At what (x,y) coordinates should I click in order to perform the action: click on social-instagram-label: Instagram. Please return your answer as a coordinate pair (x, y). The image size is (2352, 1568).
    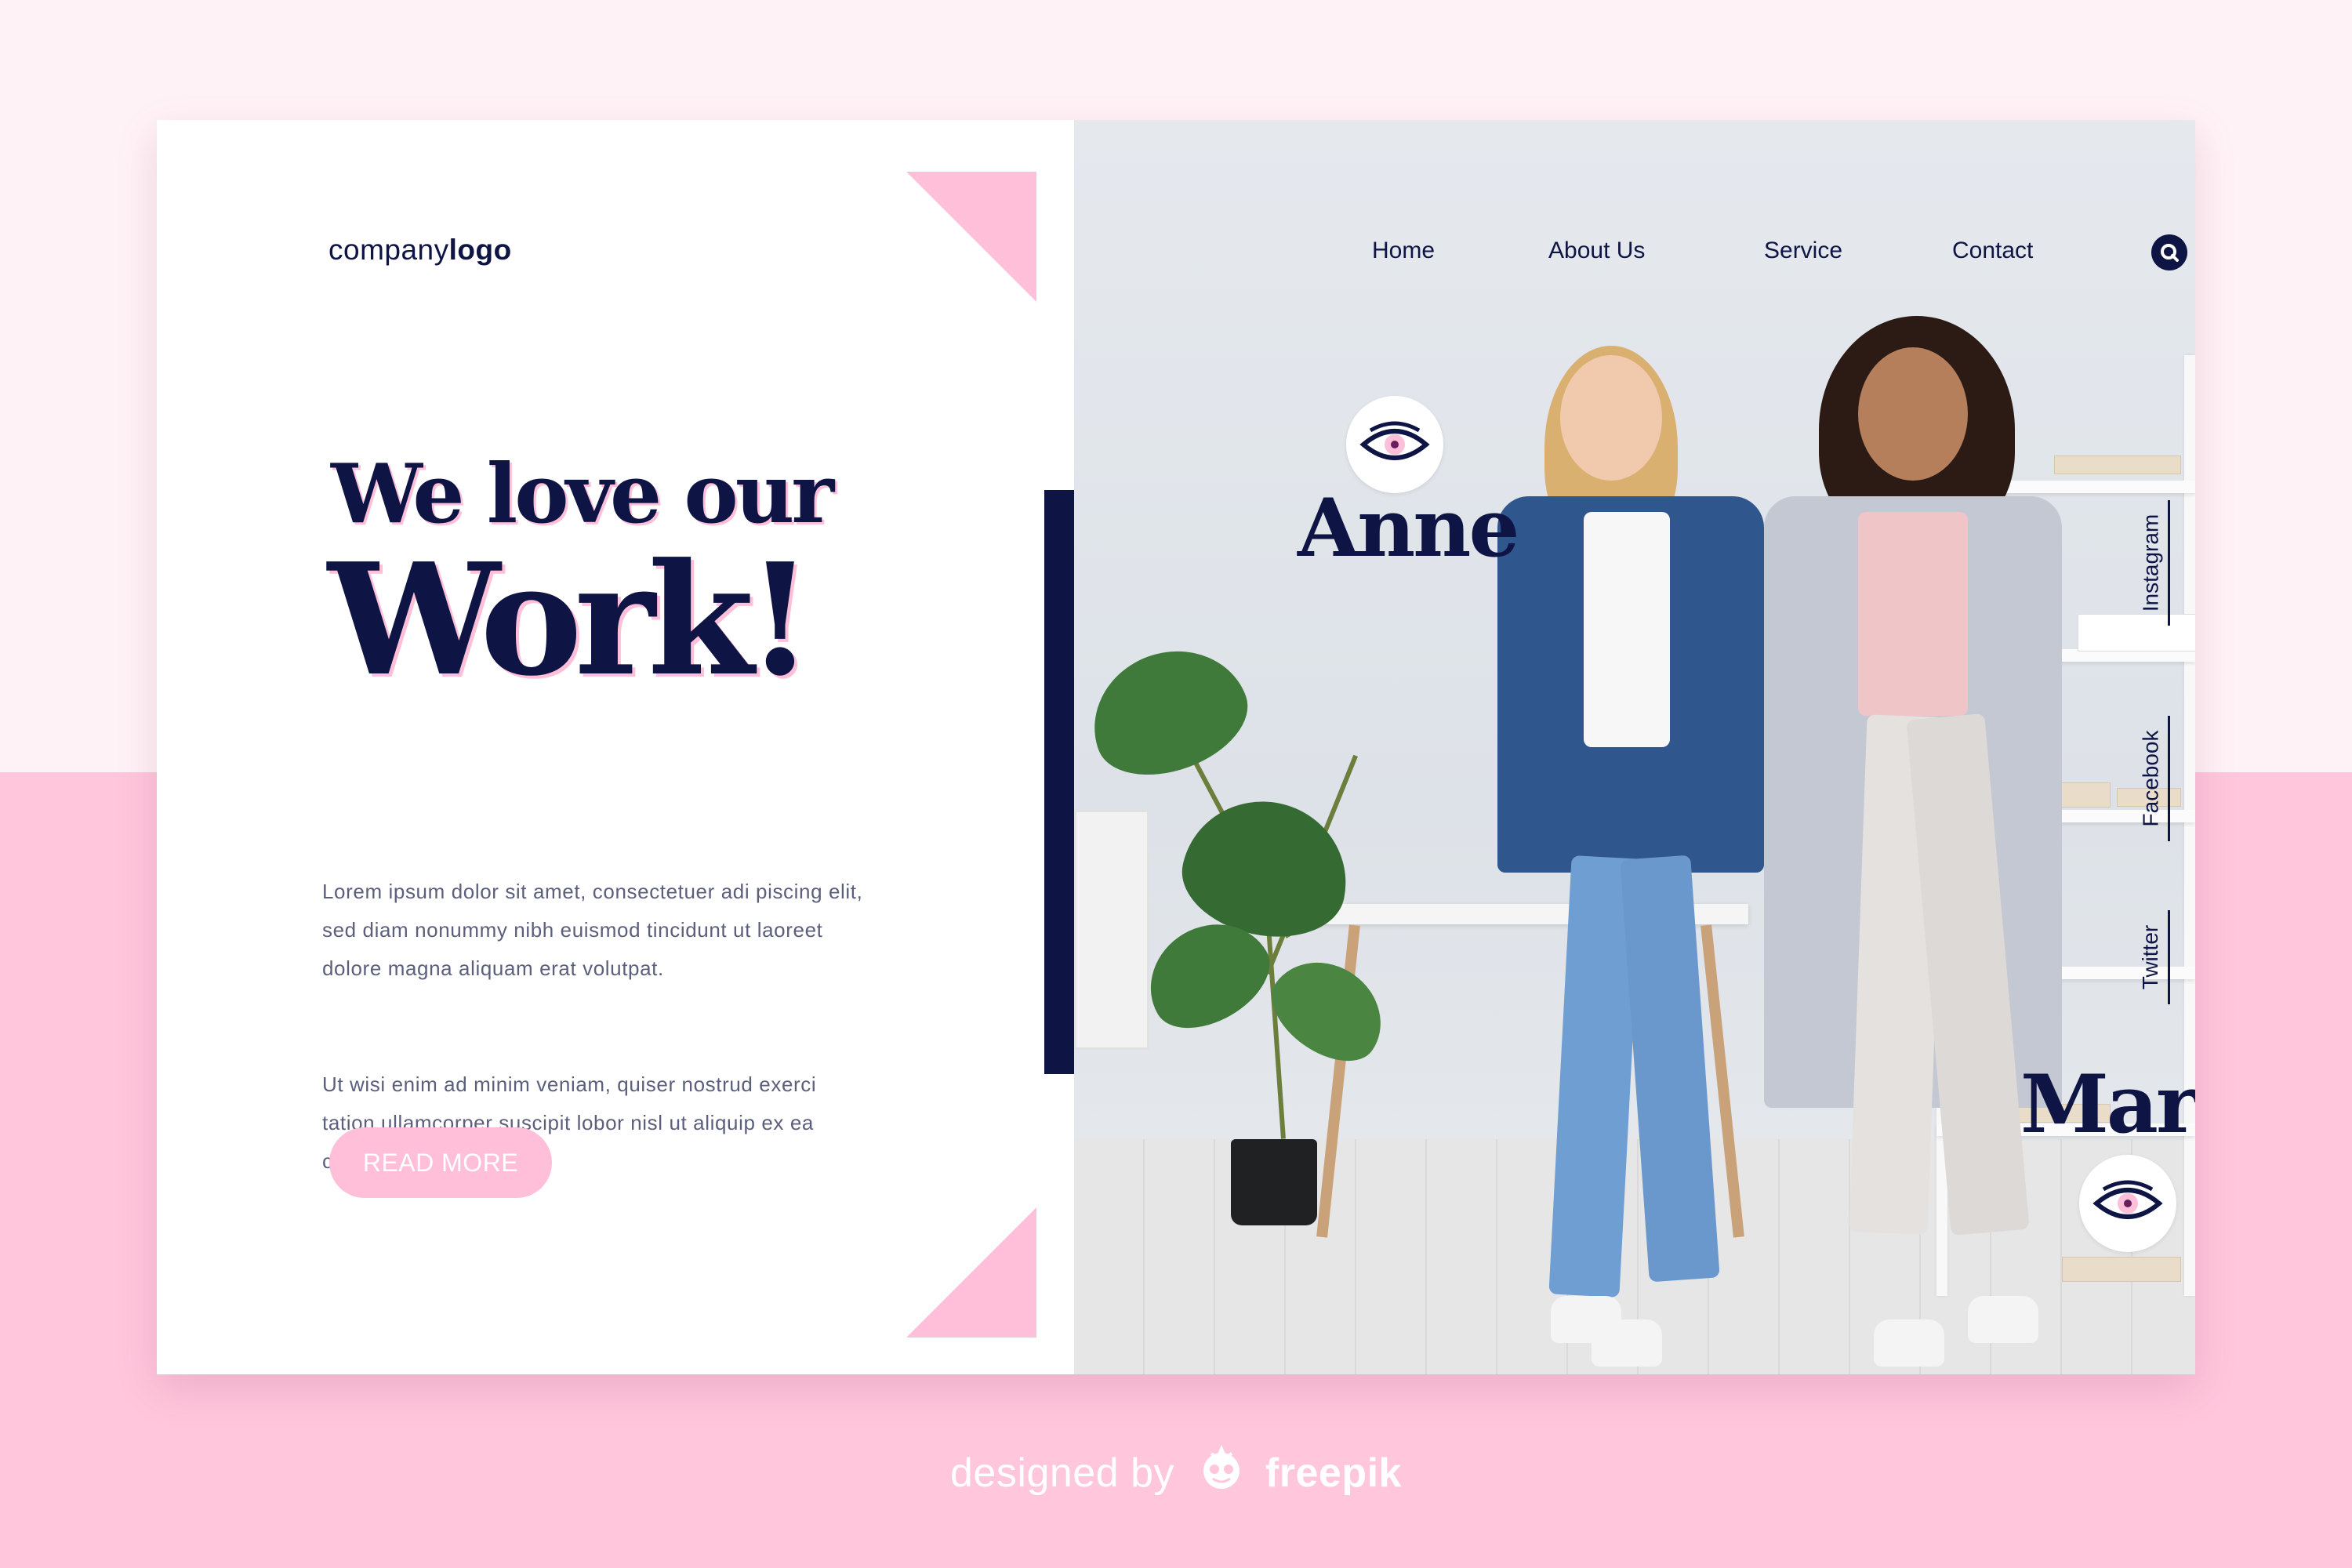
    Looking at the image, I should click on (2150, 563).